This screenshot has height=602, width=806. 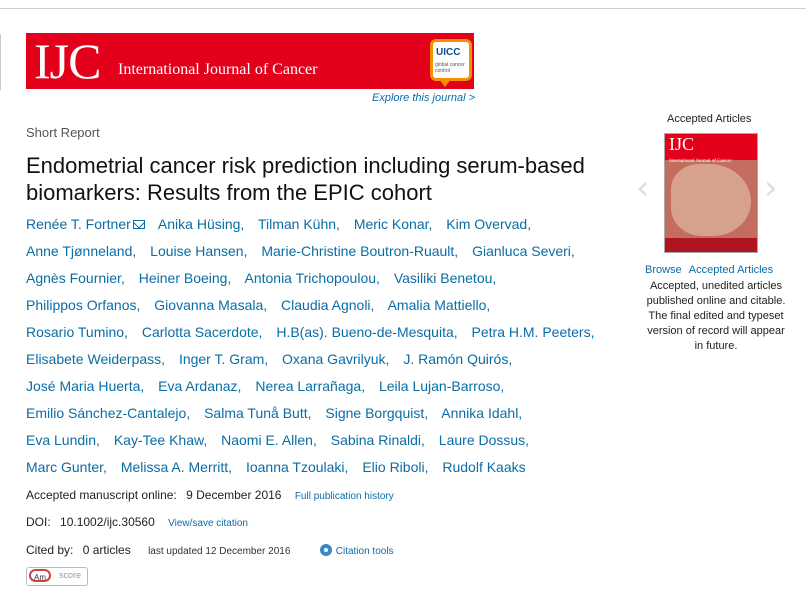 I want to click on altmetric-badge: Am score, so click(x=57, y=576).